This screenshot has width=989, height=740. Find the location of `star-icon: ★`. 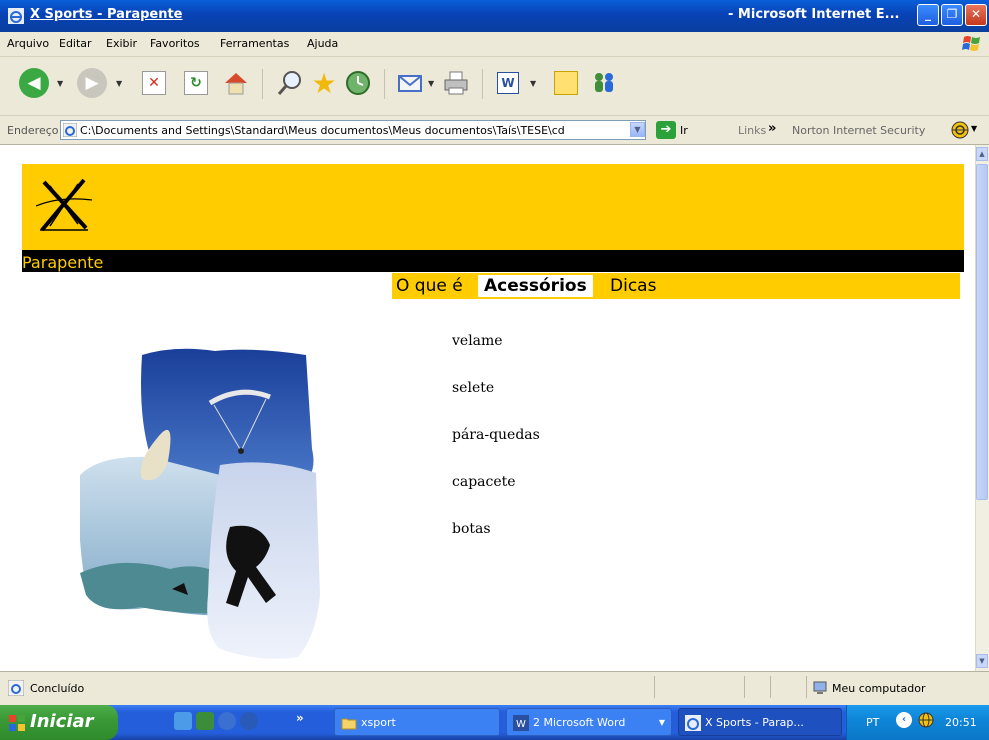

star-icon: ★ is located at coordinates (324, 83).